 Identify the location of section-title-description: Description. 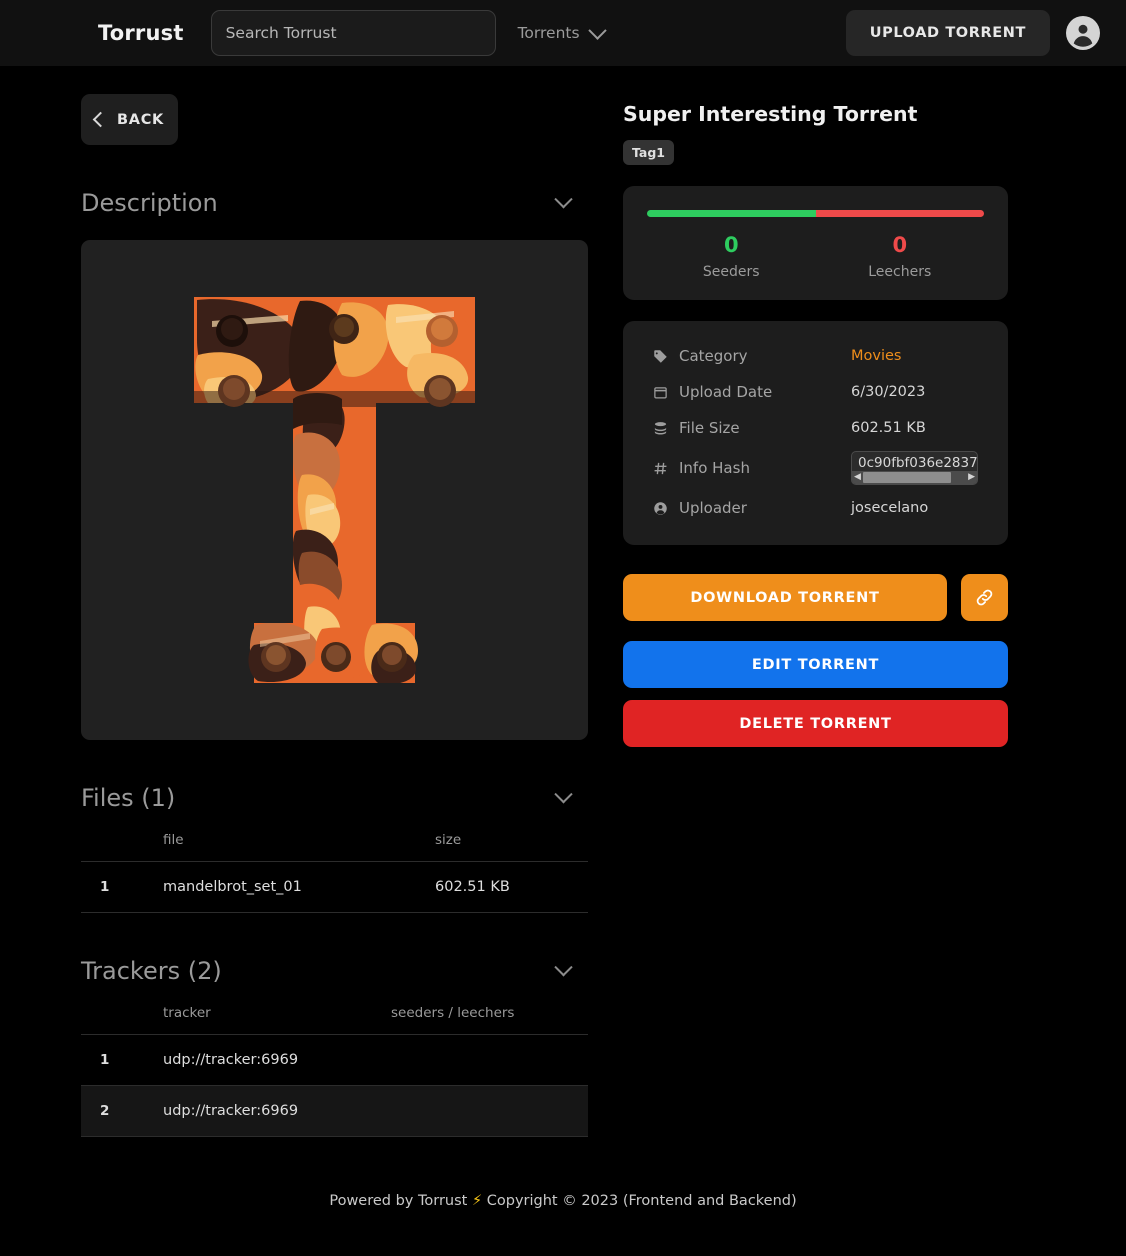
(149, 203).